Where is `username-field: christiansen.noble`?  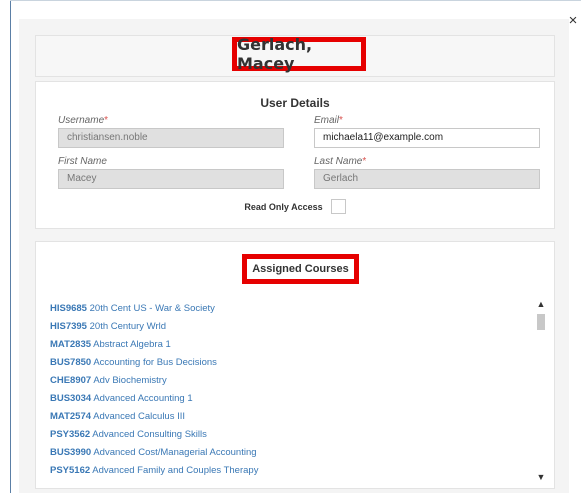 username-field: christiansen.noble is located at coordinates (171, 138).